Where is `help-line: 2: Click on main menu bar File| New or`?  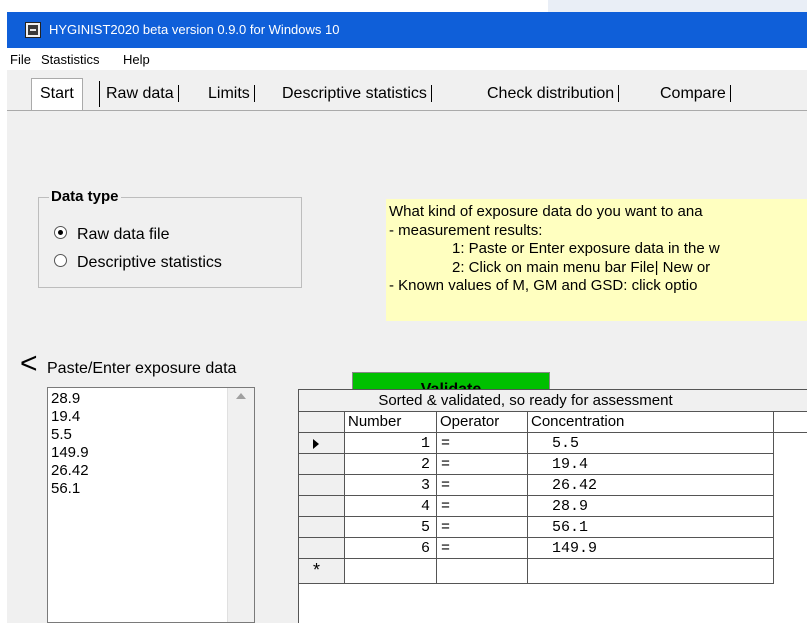
help-line: 2: Click on main menu bar File| New or is located at coordinates (581, 267).